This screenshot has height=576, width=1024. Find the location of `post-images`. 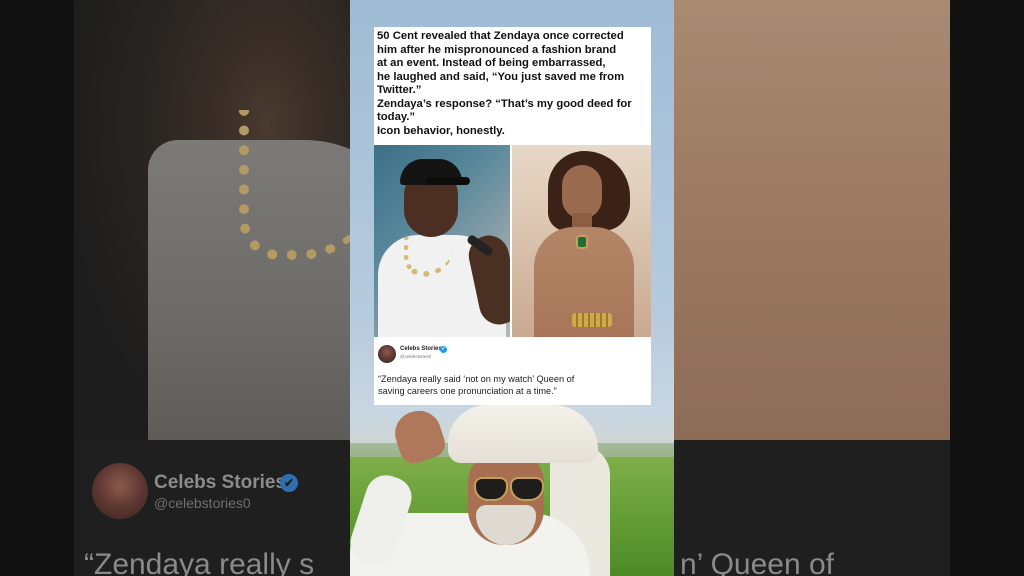

post-images is located at coordinates (512, 241).